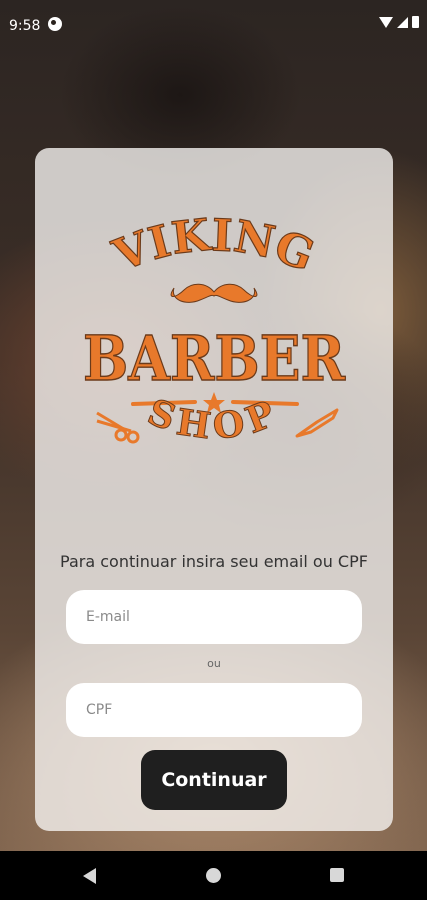  What do you see at coordinates (214, 358) in the screenshot?
I see `logo-barber-text: BARBER` at bounding box center [214, 358].